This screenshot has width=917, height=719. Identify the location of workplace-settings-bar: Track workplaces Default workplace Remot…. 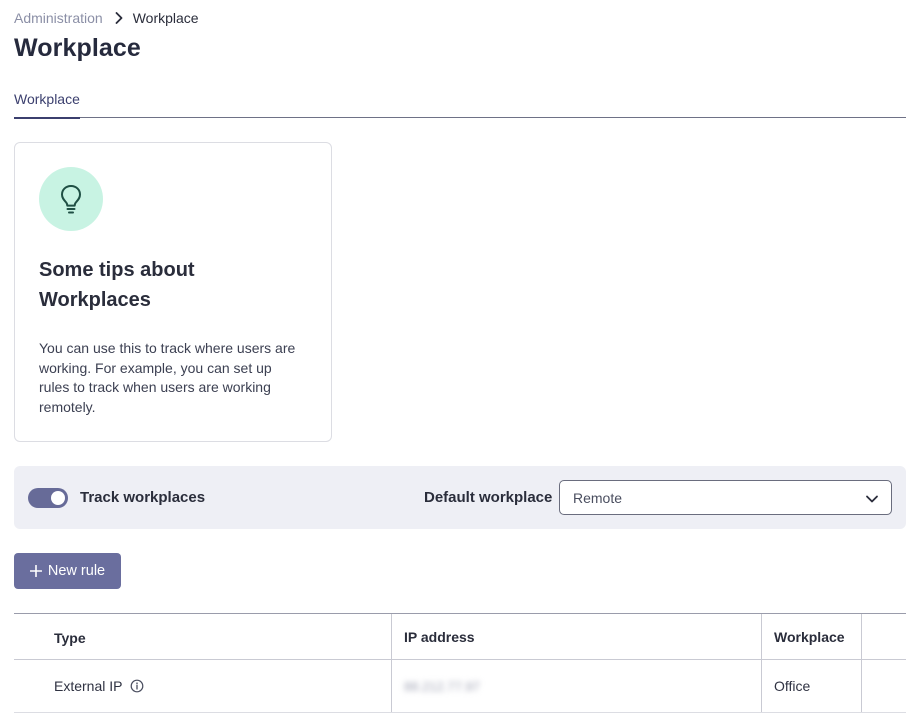
(460, 497).